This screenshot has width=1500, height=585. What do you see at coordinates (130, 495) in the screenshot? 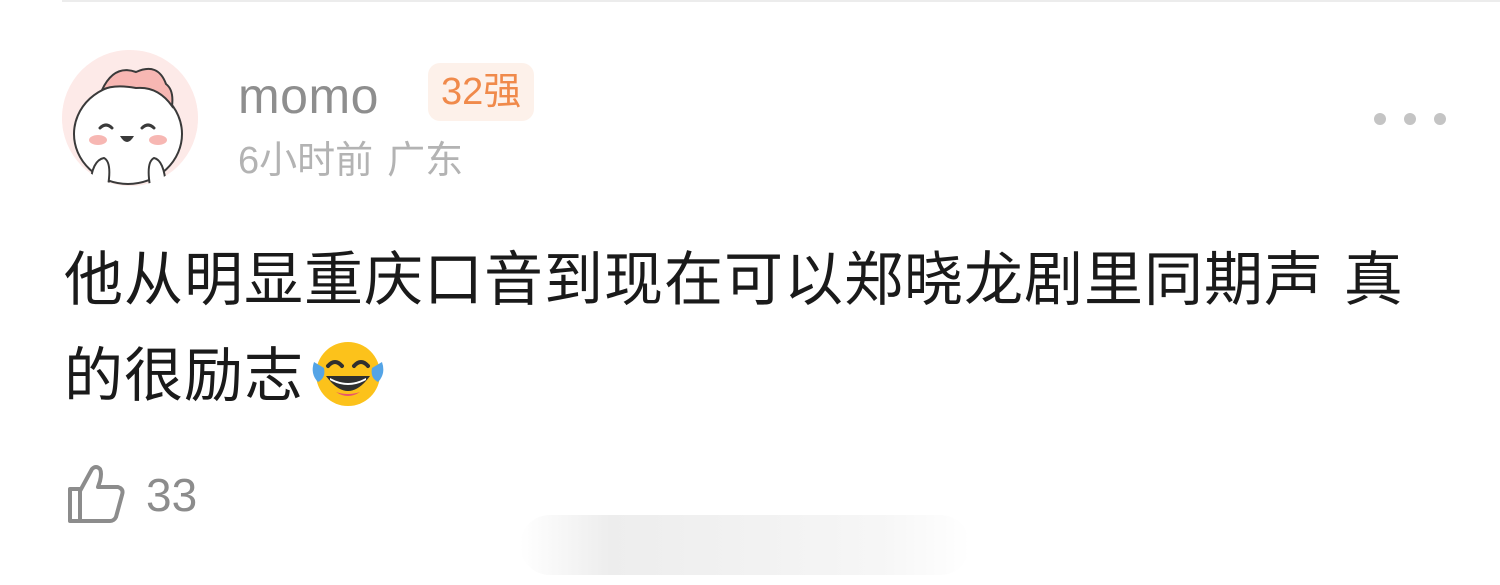
I see `like-button: 33` at bounding box center [130, 495].